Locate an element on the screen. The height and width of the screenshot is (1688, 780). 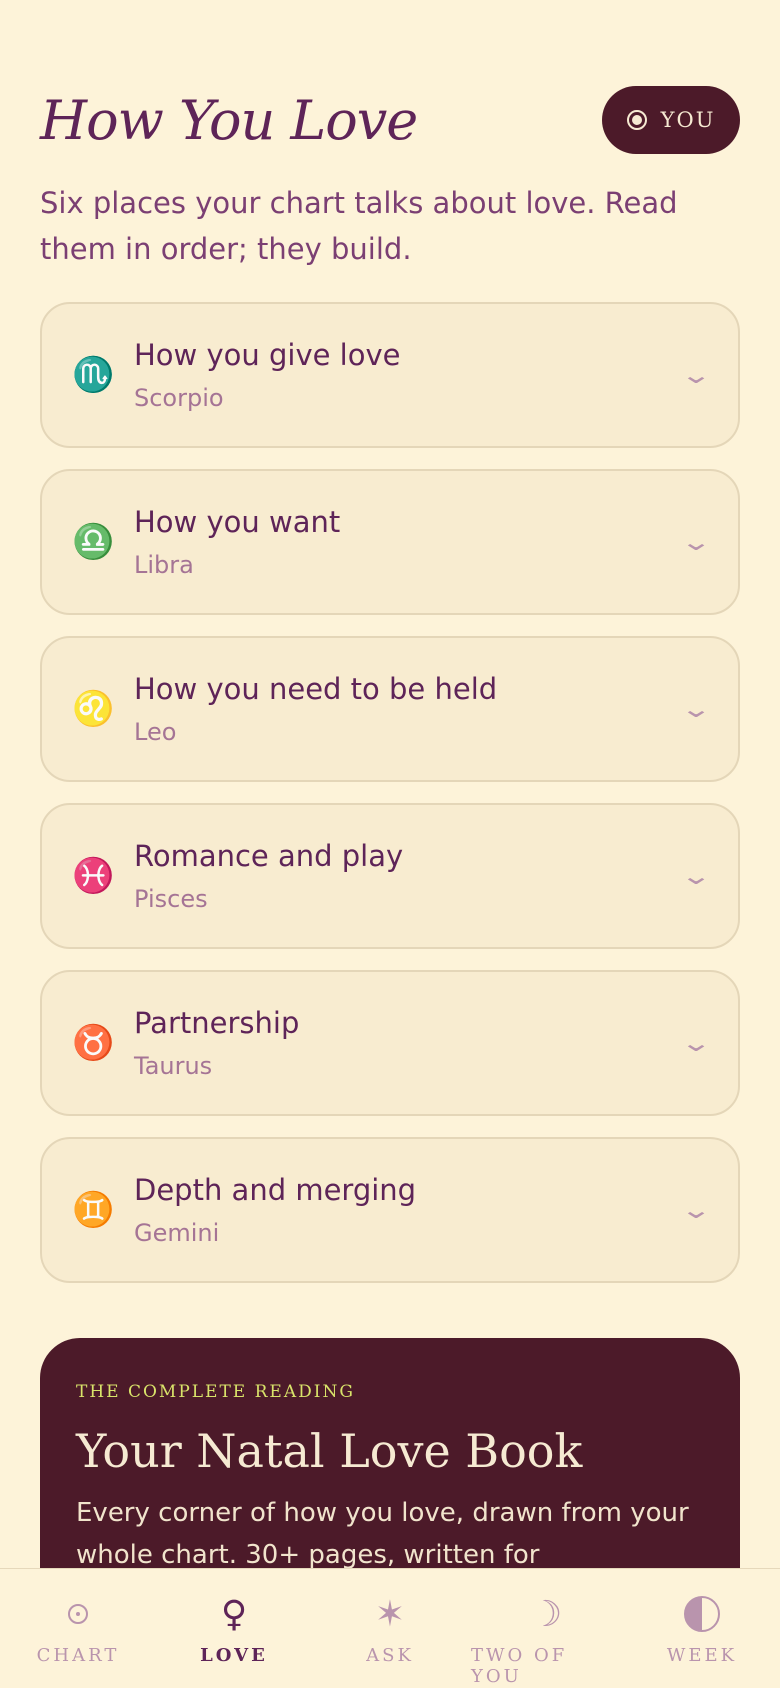
tab-chart: CHART is located at coordinates (78, 1627).